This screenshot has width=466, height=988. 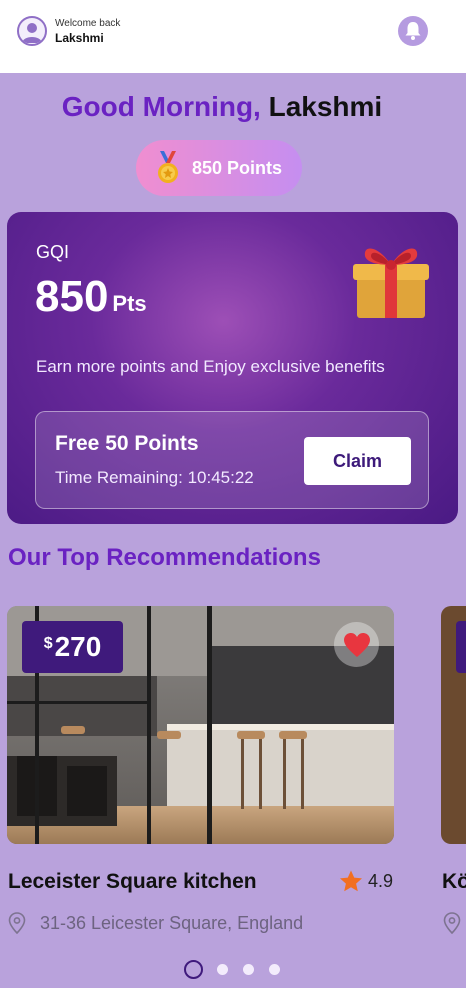 What do you see at coordinates (154, 477) in the screenshot?
I see `offer-time-remaining: Time Remaining: 10:45:22` at bounding box center [154, 477].